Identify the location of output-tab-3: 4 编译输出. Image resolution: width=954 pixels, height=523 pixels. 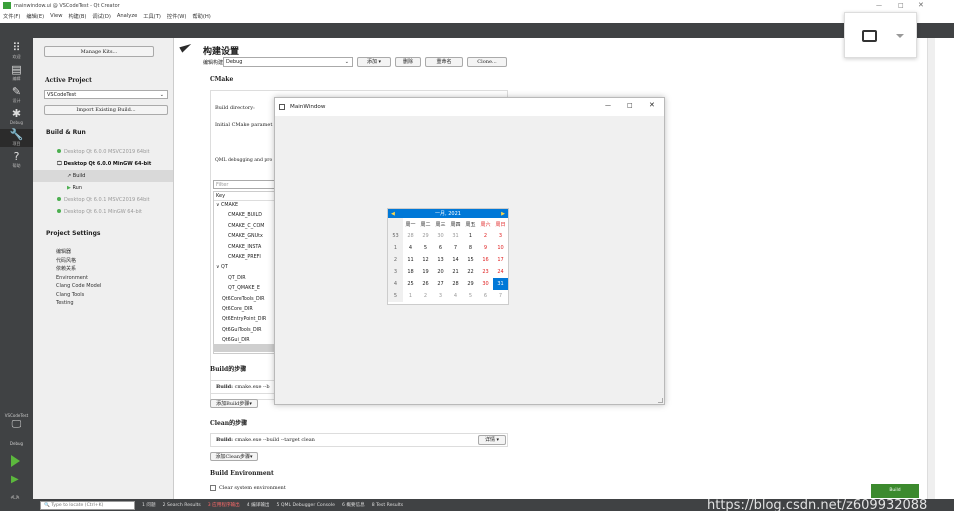
(258, 505).